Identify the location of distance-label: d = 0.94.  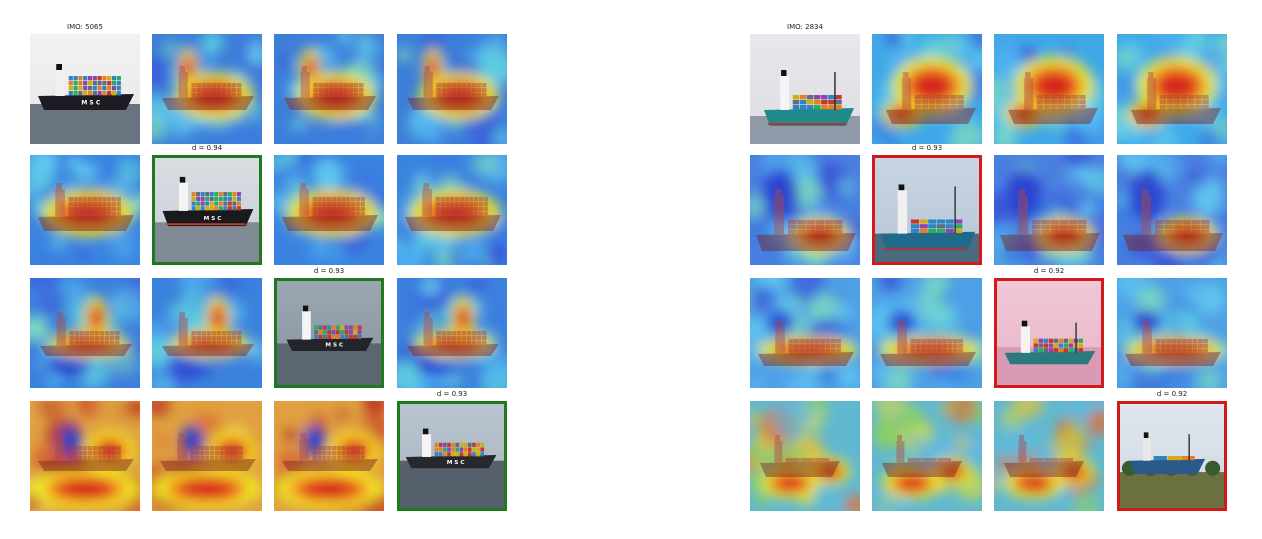
(207, 148).